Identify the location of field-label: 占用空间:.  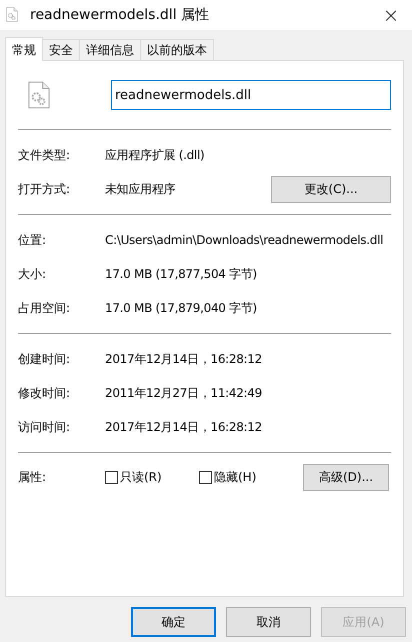
(45, 308).